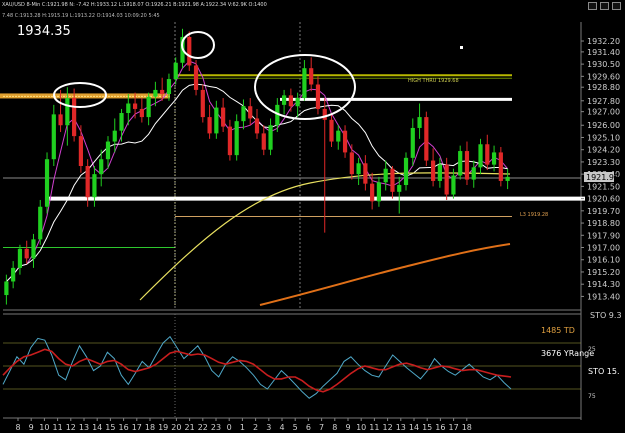  What do you see at coordinates (603, 64) in the screenshot?
I see `price-tick-label: 1930.50` at bounding box center [603, 64].